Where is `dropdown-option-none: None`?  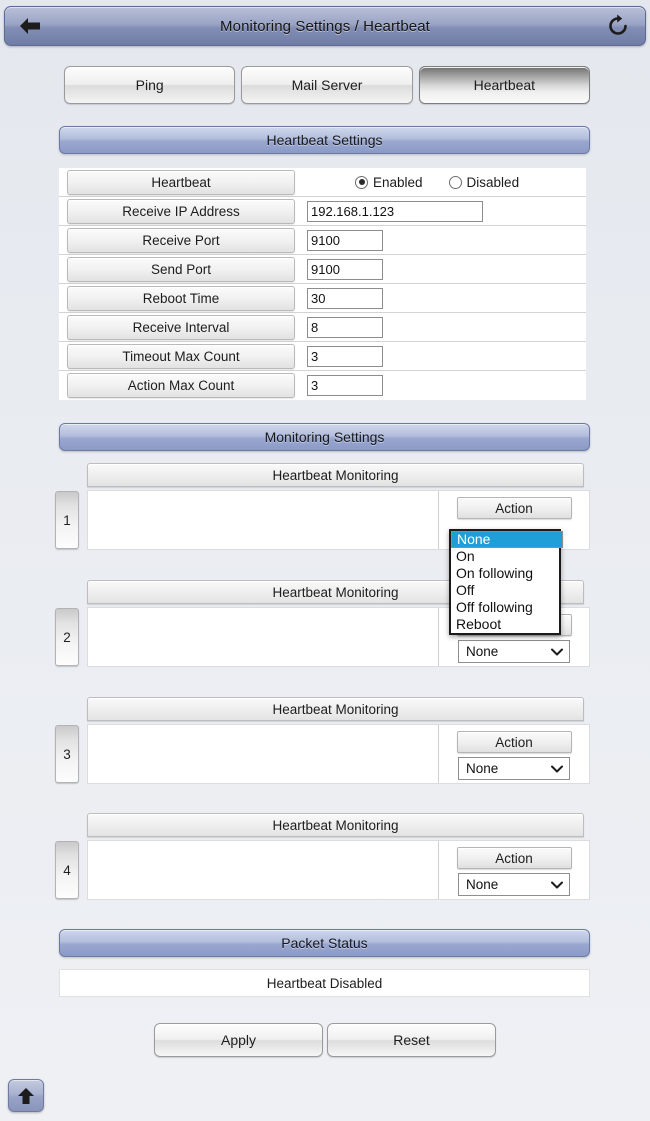 dropdown-option-none: None is located at coordinates (507, 539).